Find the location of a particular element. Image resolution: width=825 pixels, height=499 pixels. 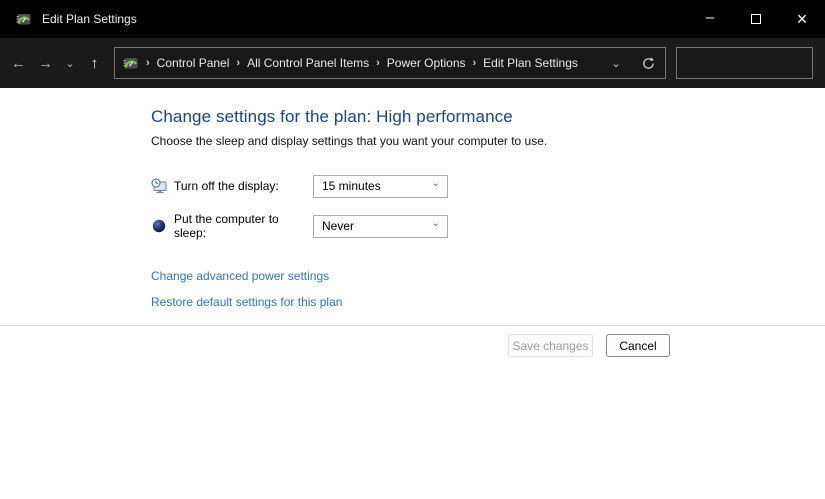

address-dropdown-button: ⌄ is located at coordinates (616, 63).